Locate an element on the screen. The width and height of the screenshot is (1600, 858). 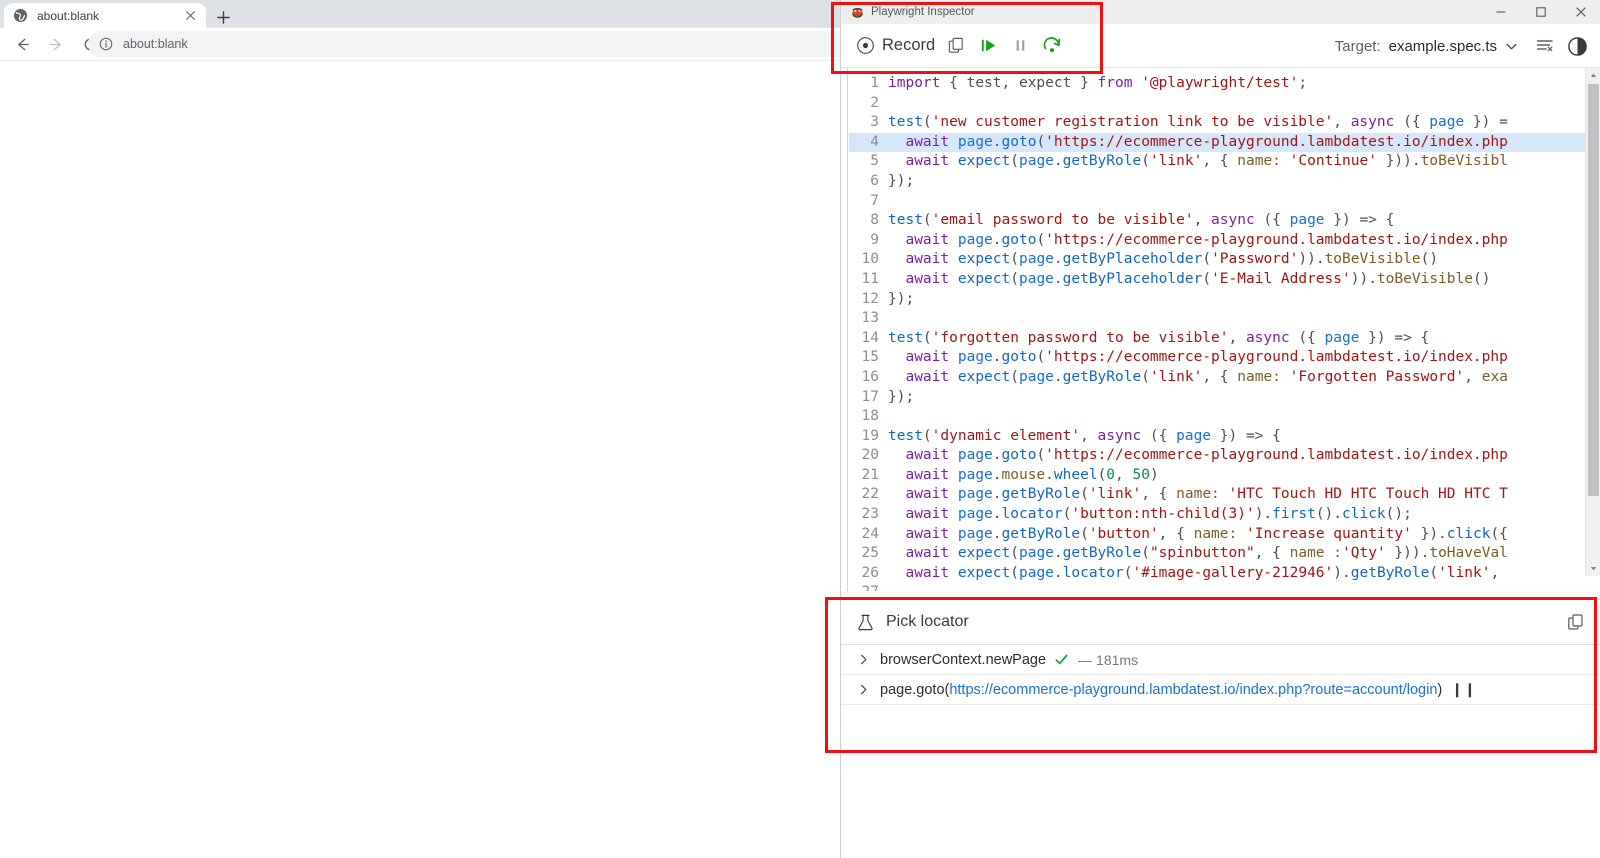
line-number: 25 is located at coordinates (870, 553).